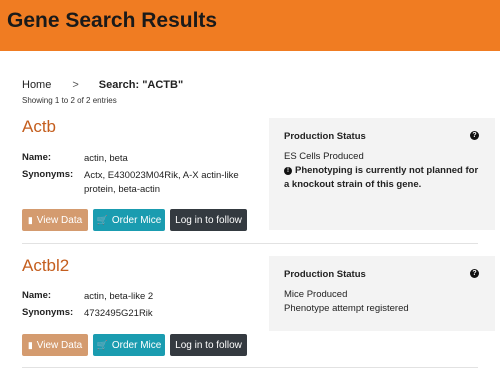 The image size is (500, 379). Describe the element at coordinates (69, 100) in the screenshot. I see `results-summary: Showing 1 to 2 of 2 entries` at that location.